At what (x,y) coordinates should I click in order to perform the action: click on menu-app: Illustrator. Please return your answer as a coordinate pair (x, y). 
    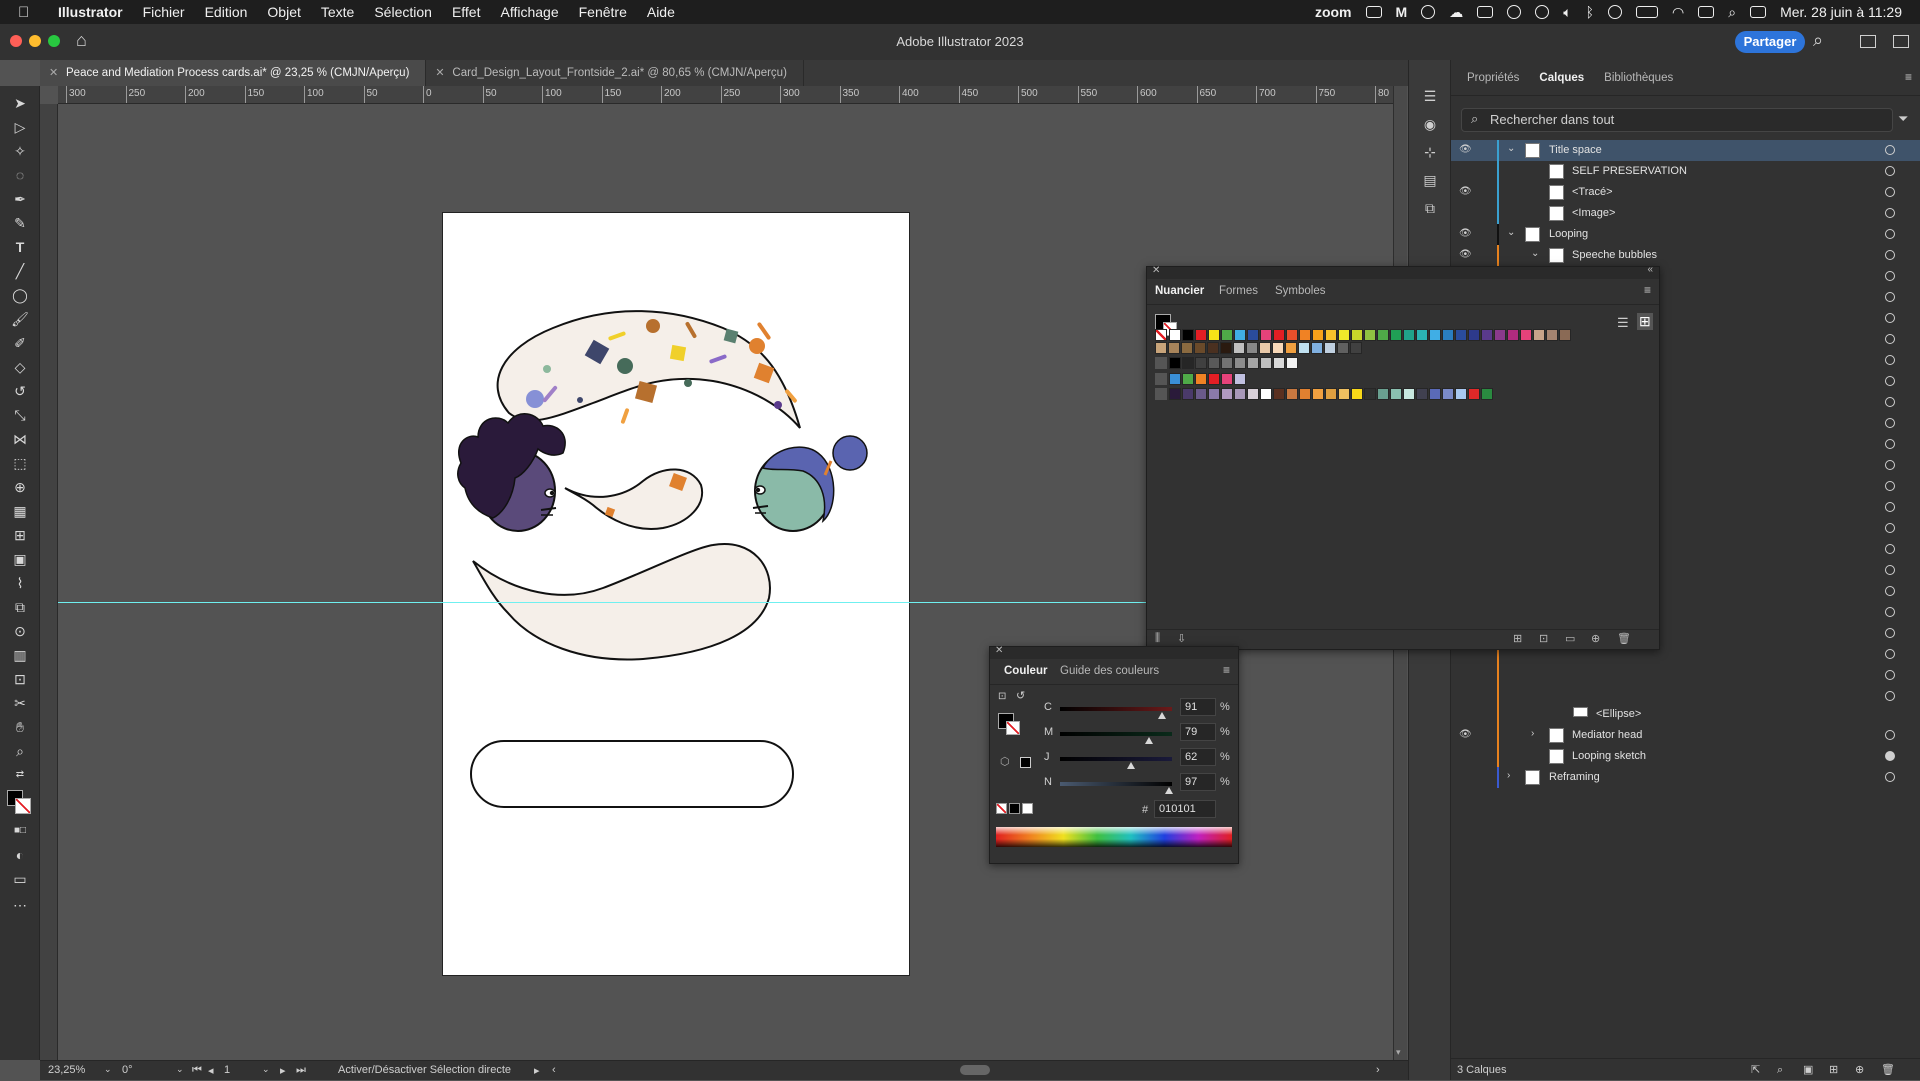
    Looking at the image, I should click on (88, 12).